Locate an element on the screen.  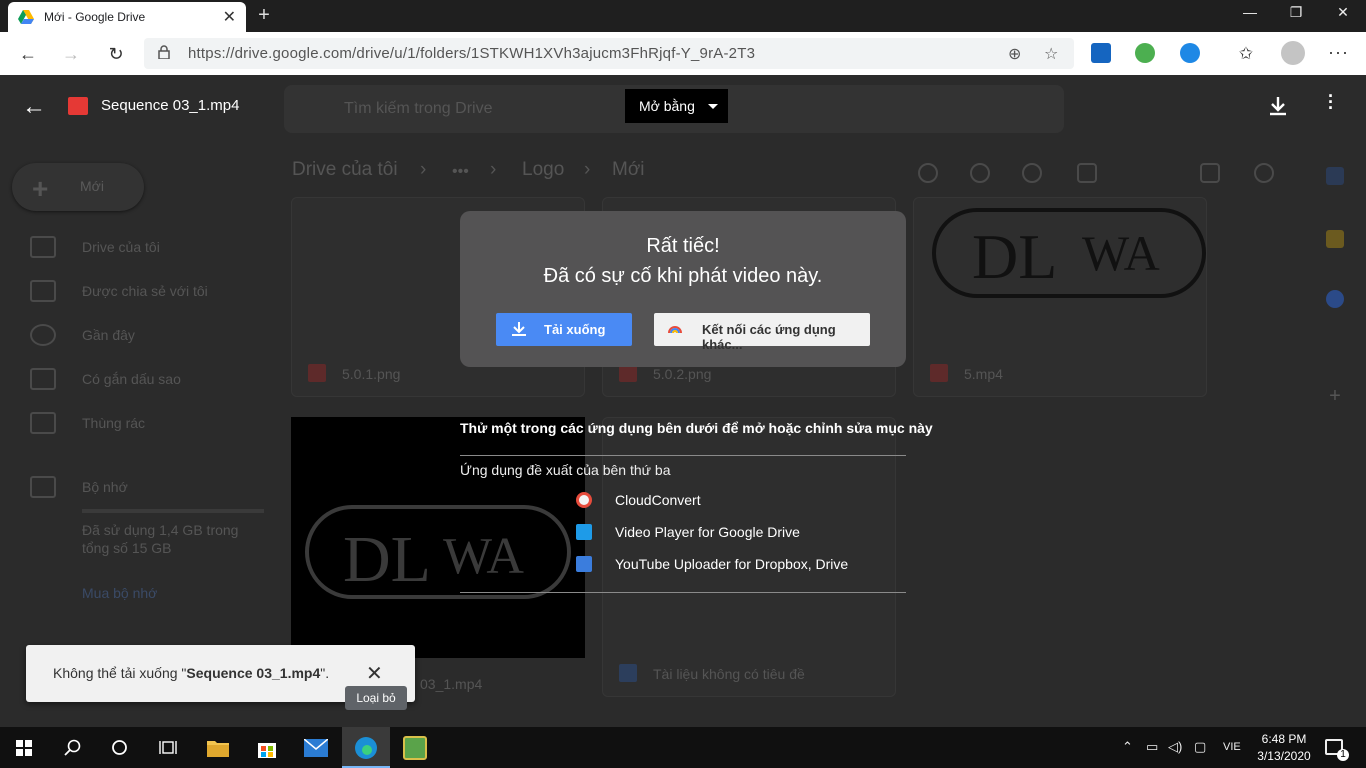
new-tab-button: + is located at coordinates (264, 15).